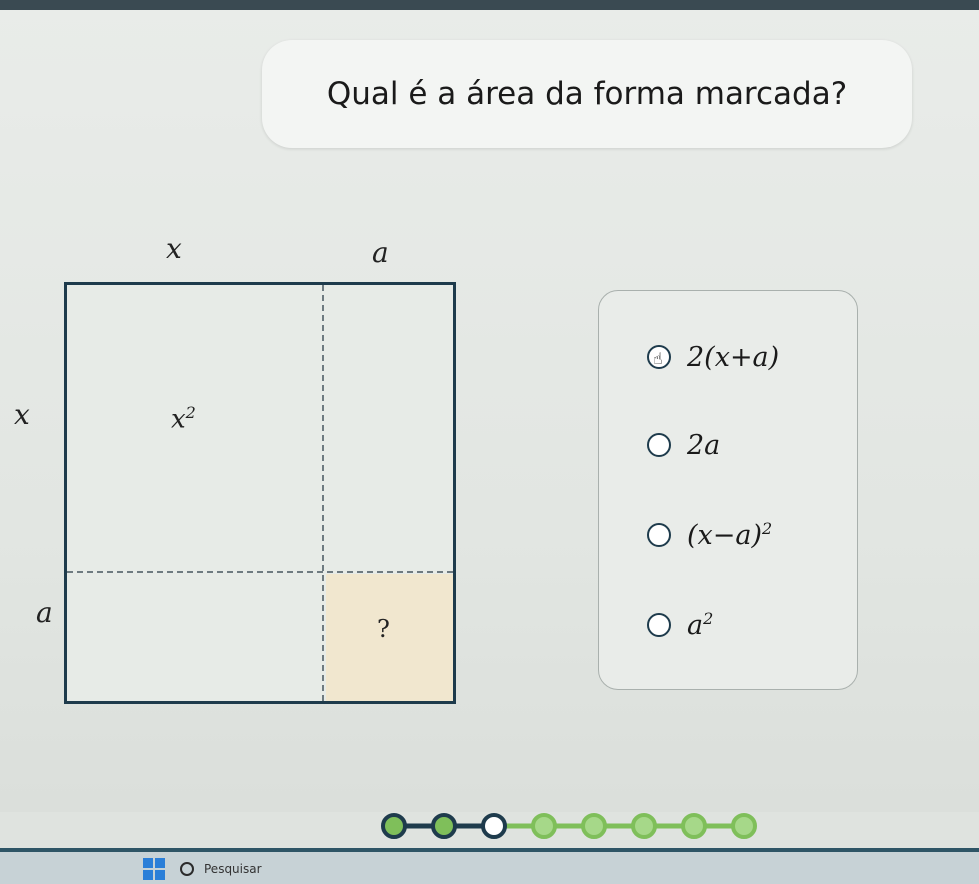  Describe the element at coordinates (489, 866) in the screenshot. I see `taskbar: Pesquisar` at that location.